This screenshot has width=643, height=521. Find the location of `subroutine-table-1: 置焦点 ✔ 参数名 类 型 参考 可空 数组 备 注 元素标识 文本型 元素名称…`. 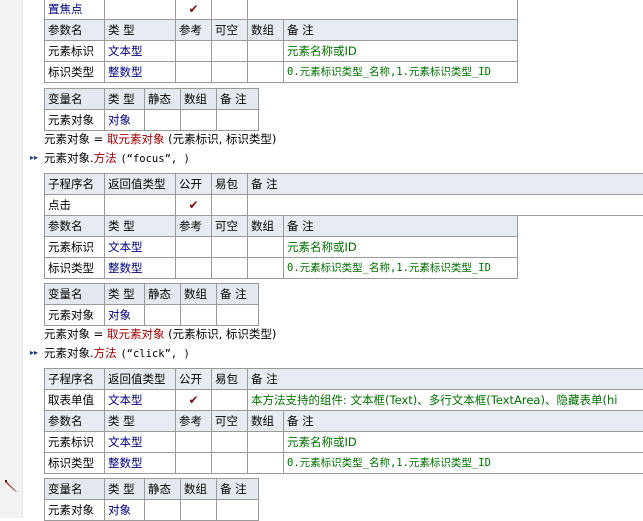

subroutine-table-1: 置焦点 ✔ 参数名 类 型 参考 可空 数组 备 注 元素标识 文本型 元素名称… is located at coordinates (281, 41).